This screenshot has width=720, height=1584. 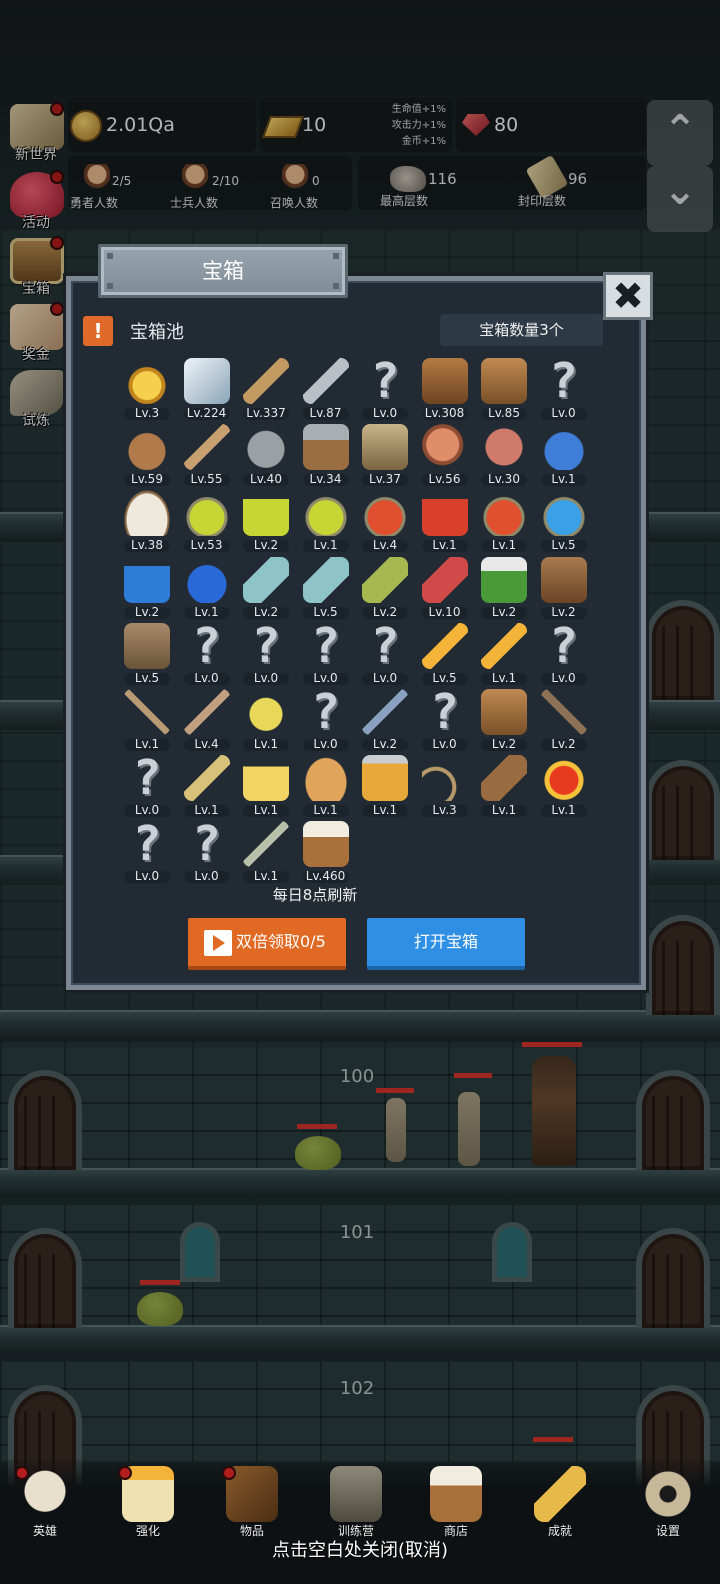 I want to click on item-slot: Lv.460, so click(x=325, y=852).